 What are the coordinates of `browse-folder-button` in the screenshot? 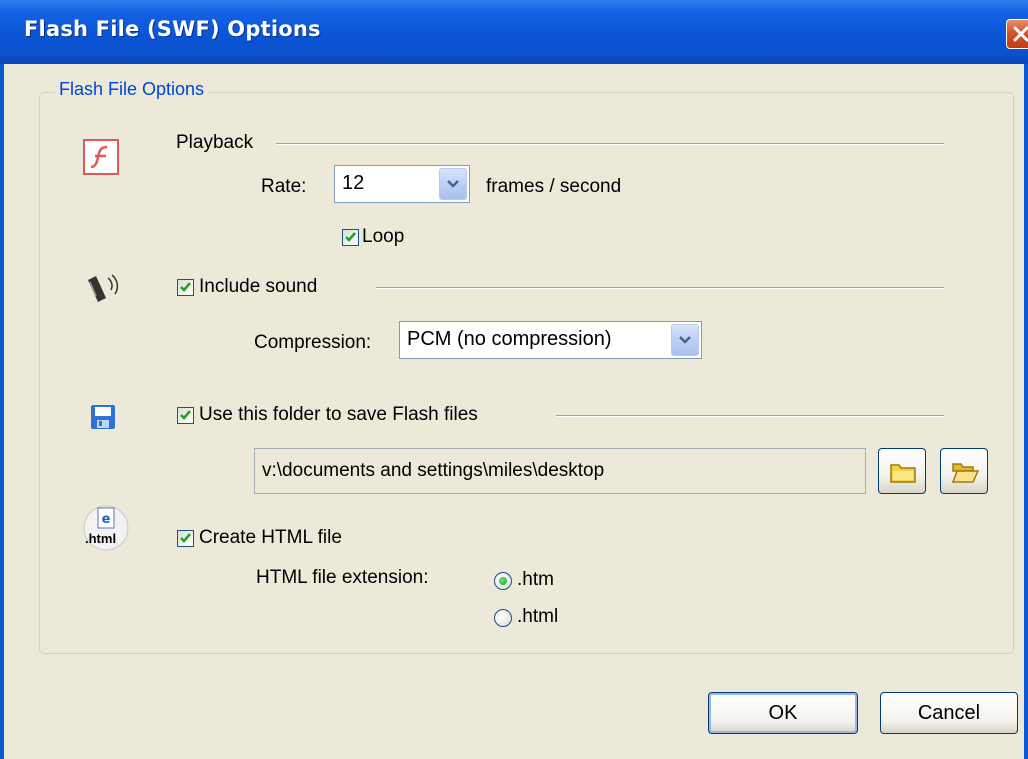 It's located at (902, 471).